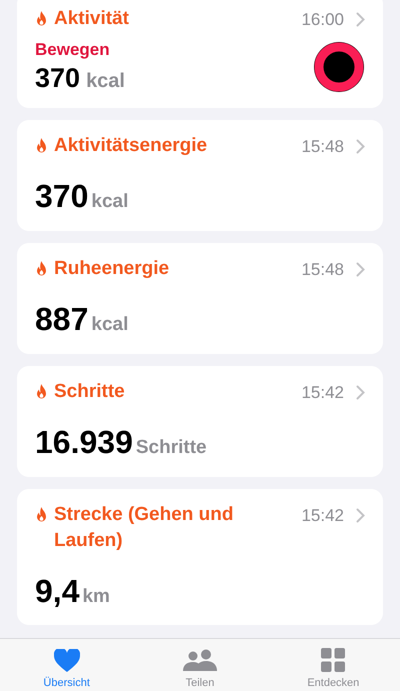 The width and height of the screenshot is (400, 691). What do you see at coordinates (91, 19) in the screenshot?
I see `card-title: Aktivität` at bounding box center [91, 19].